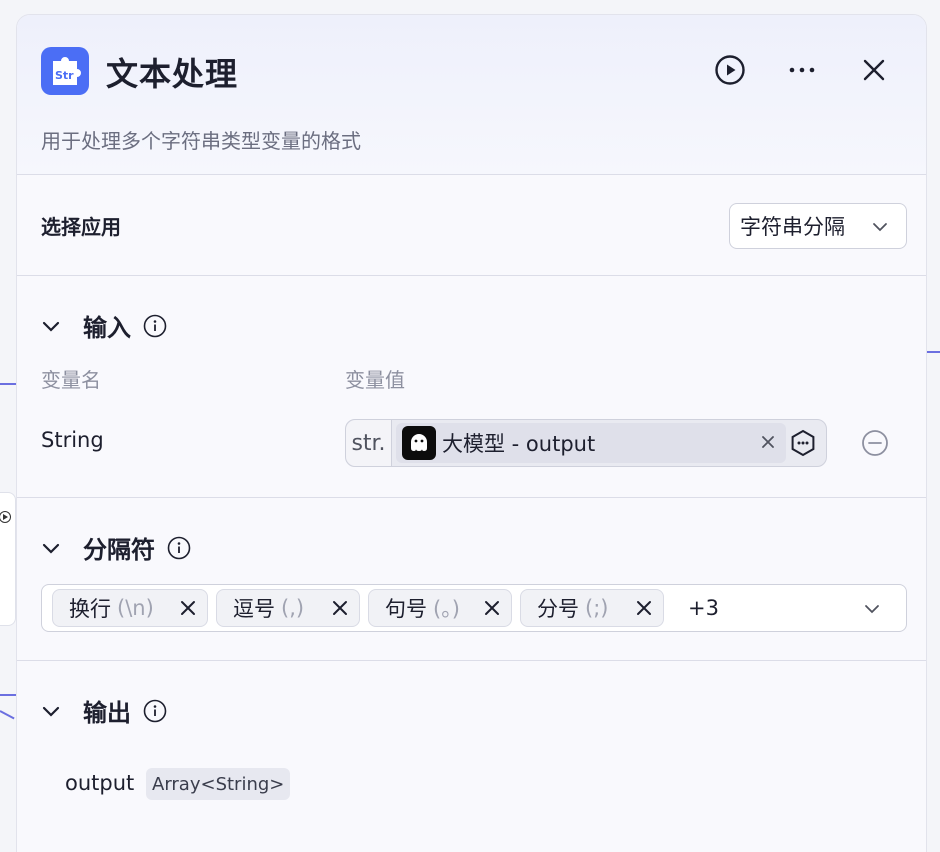  I want to click on input-section-toggle: 输入, so click(104, 325).